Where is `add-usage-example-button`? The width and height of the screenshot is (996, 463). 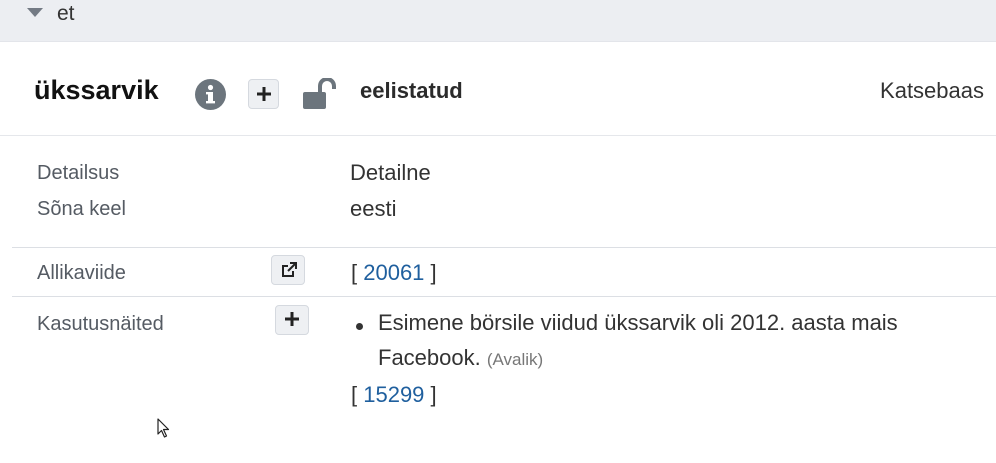
add-usage-example-button is located at coordinates (292, 320).